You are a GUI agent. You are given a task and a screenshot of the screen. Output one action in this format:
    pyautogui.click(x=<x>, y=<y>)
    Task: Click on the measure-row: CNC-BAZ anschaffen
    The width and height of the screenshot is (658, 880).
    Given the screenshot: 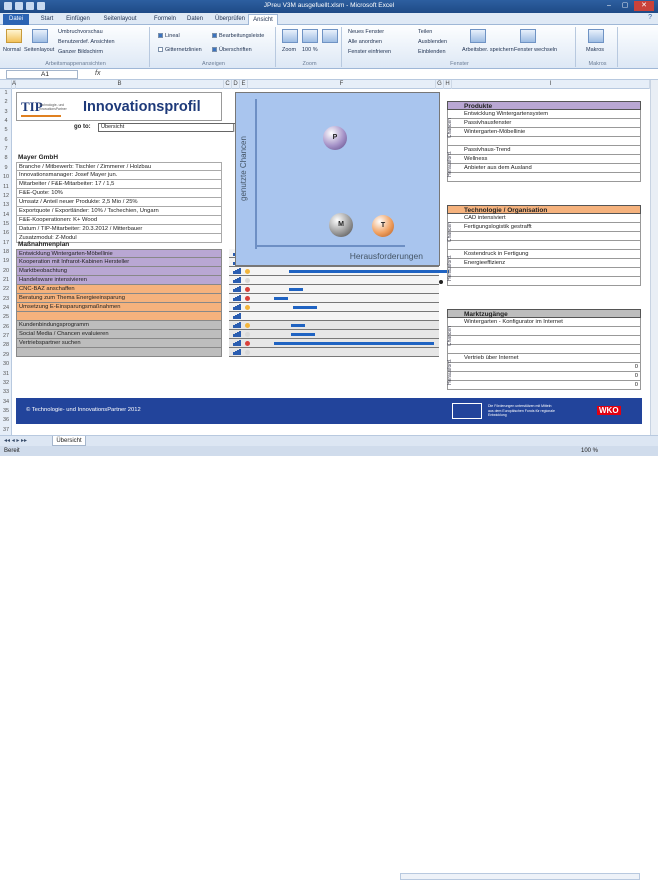 What is the action you would take?
    pyautogui.click(x=119, y=289)
    